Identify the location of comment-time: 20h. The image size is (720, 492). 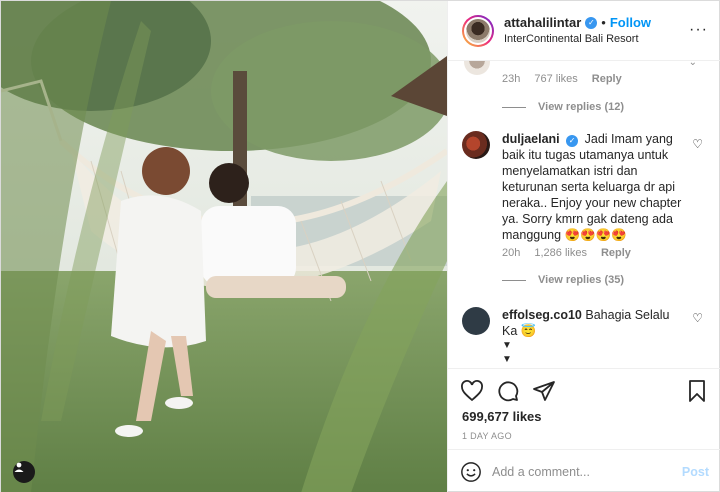
(511, 253).